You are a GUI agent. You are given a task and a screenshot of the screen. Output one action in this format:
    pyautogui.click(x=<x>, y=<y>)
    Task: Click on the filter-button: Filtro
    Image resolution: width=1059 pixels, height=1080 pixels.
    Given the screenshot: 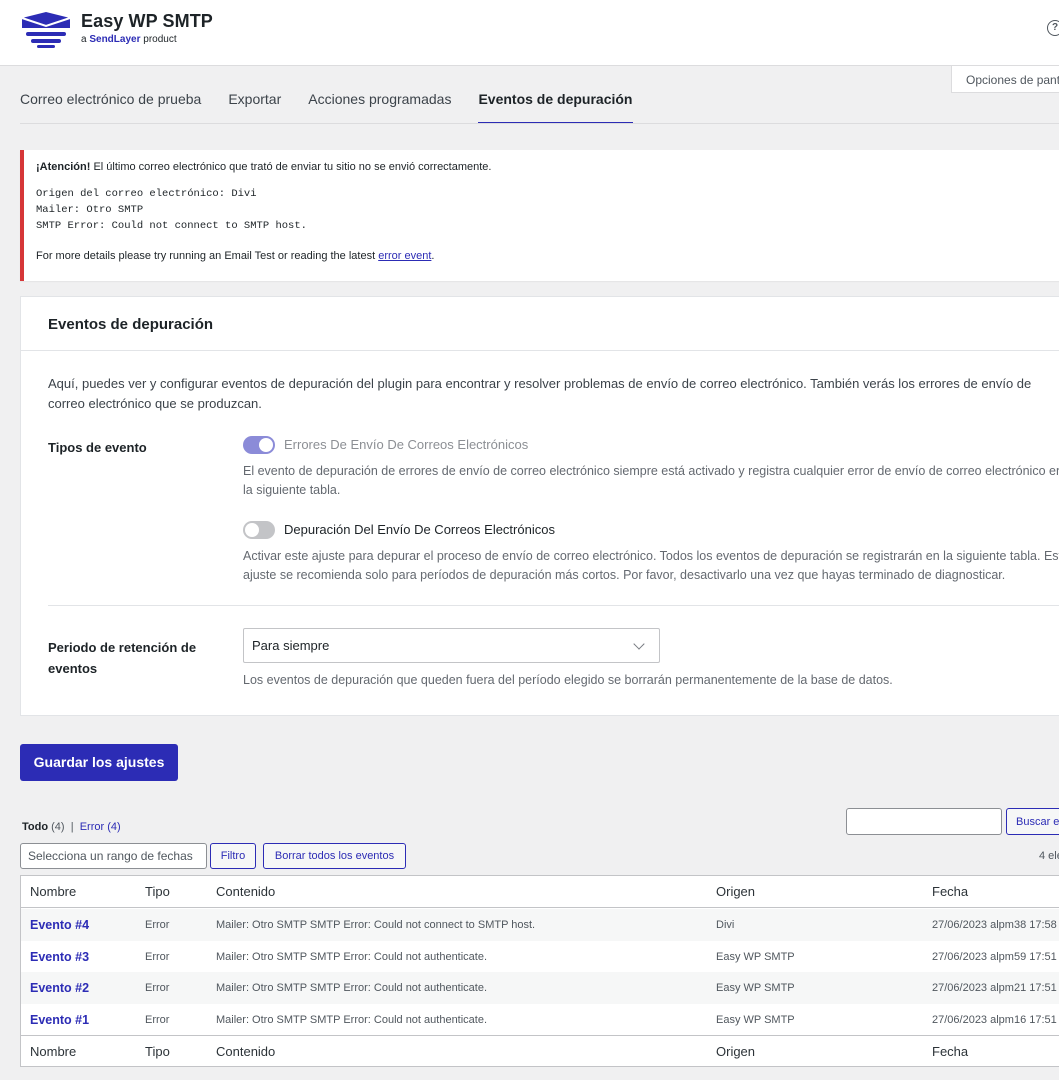 What is the action you would take?
    pyautogui.click(x=233, y=856)
    